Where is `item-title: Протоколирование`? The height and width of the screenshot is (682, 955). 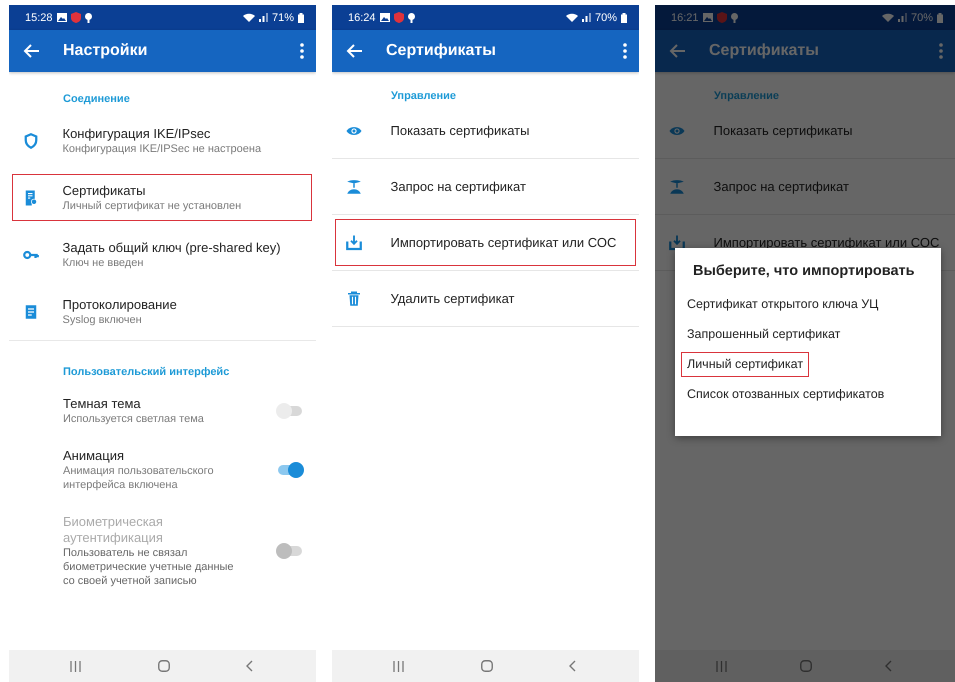 item-title: Протоколирование is located at coordinates (119, 304).